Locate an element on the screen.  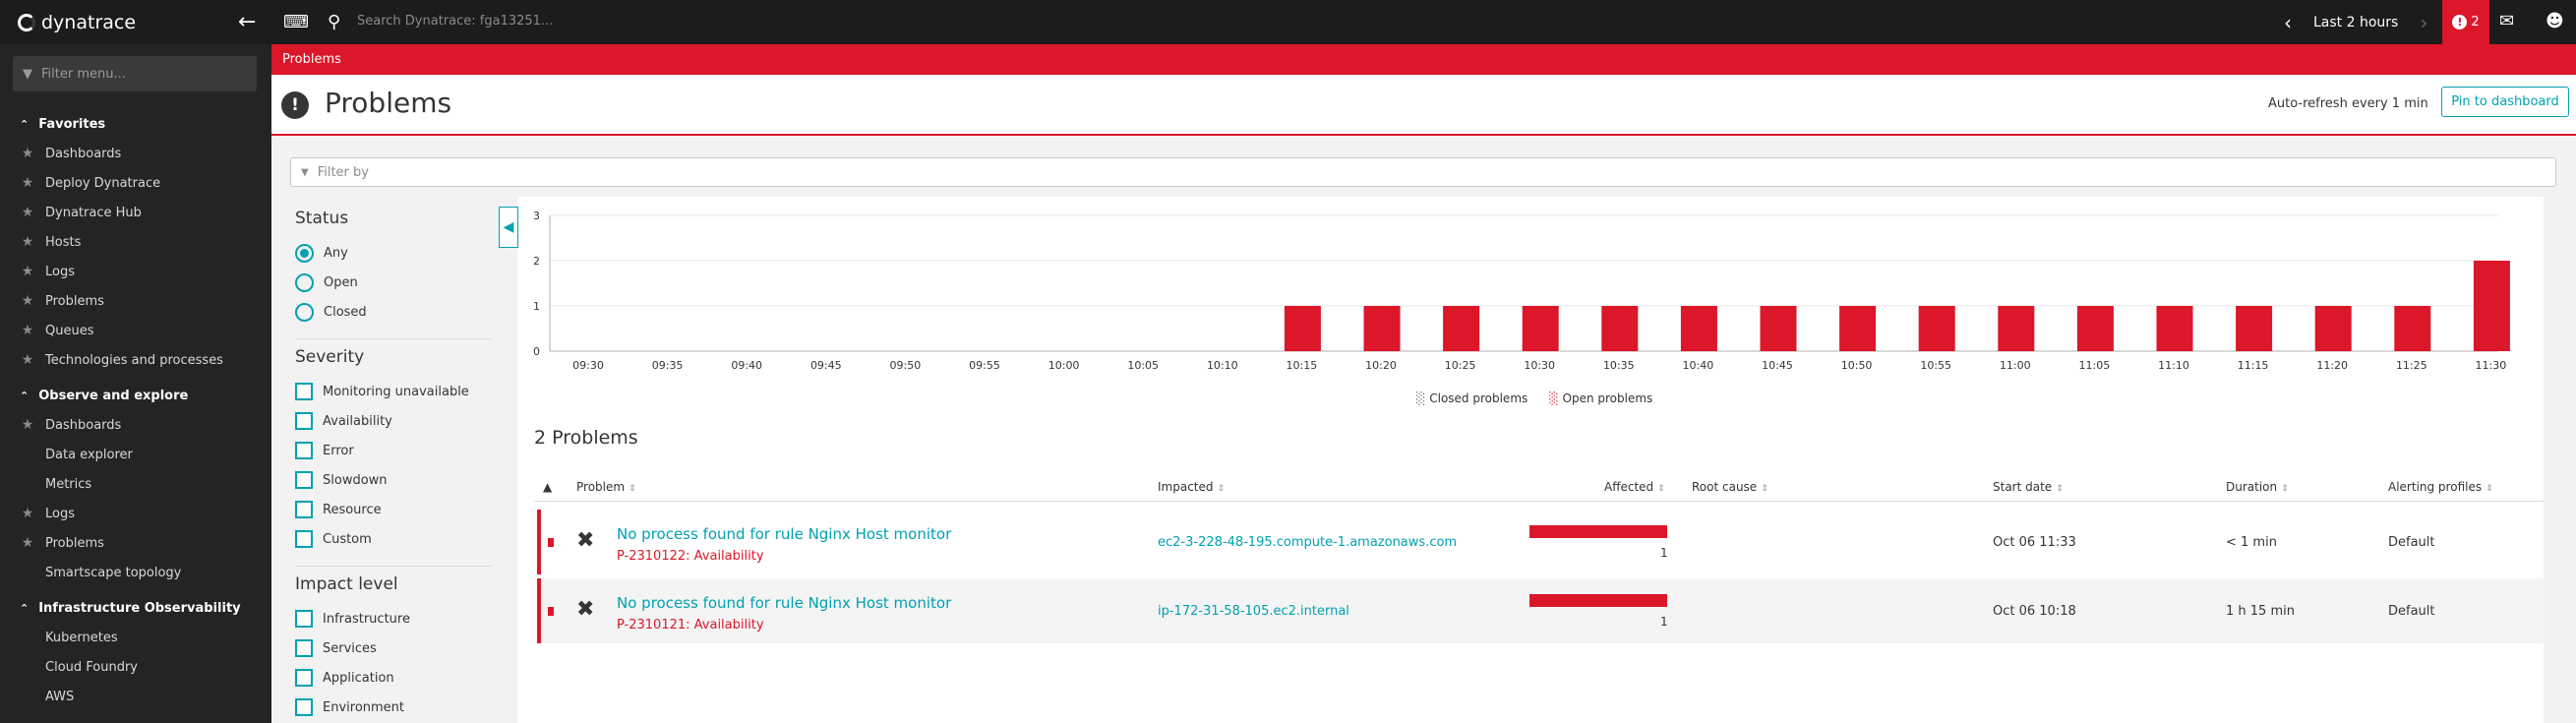
impact-checkbox-infrastructure: Infrastructure is located at coordinates (396, 618).